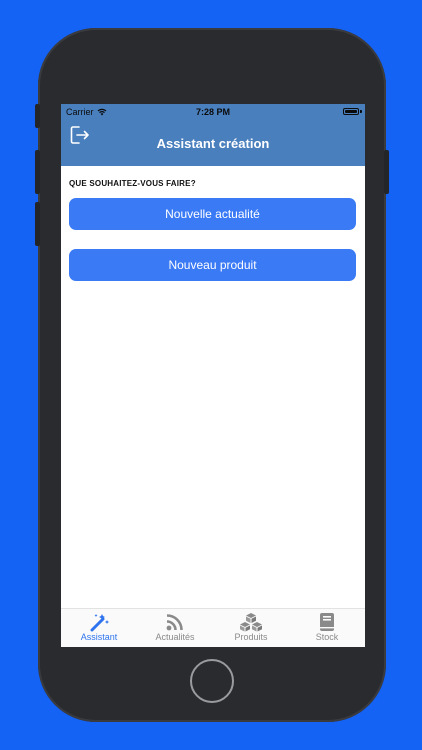 The height and width of the screenshot is (750, 422). What do you see at coordinates (212, 265) in the screenshot?
I see `new-product-button: Nouveau produit` at bounding box center [212, 265].